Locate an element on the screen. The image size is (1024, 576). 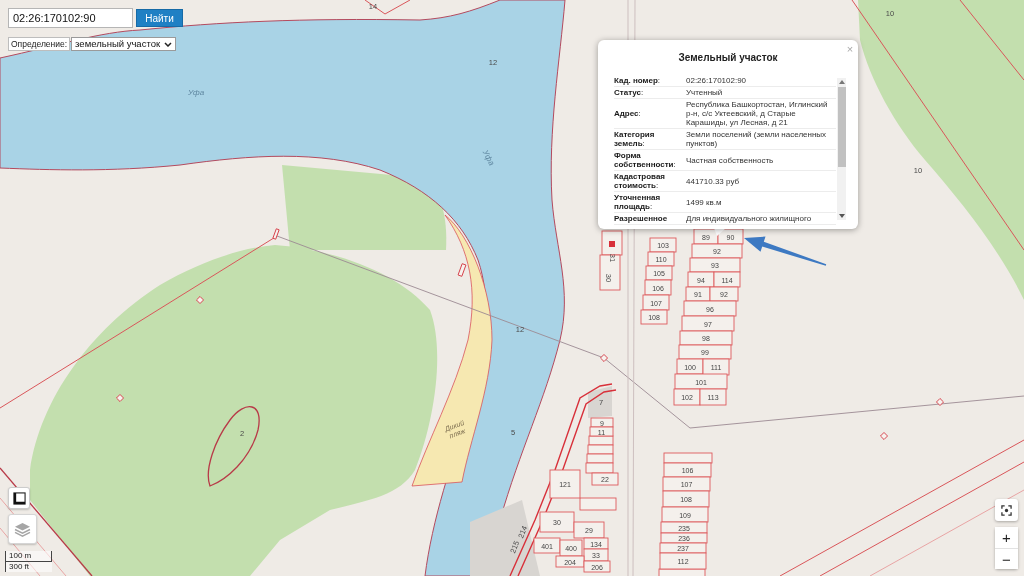
field-label: Уточненная площадь: is located at coordinates (638, 202).